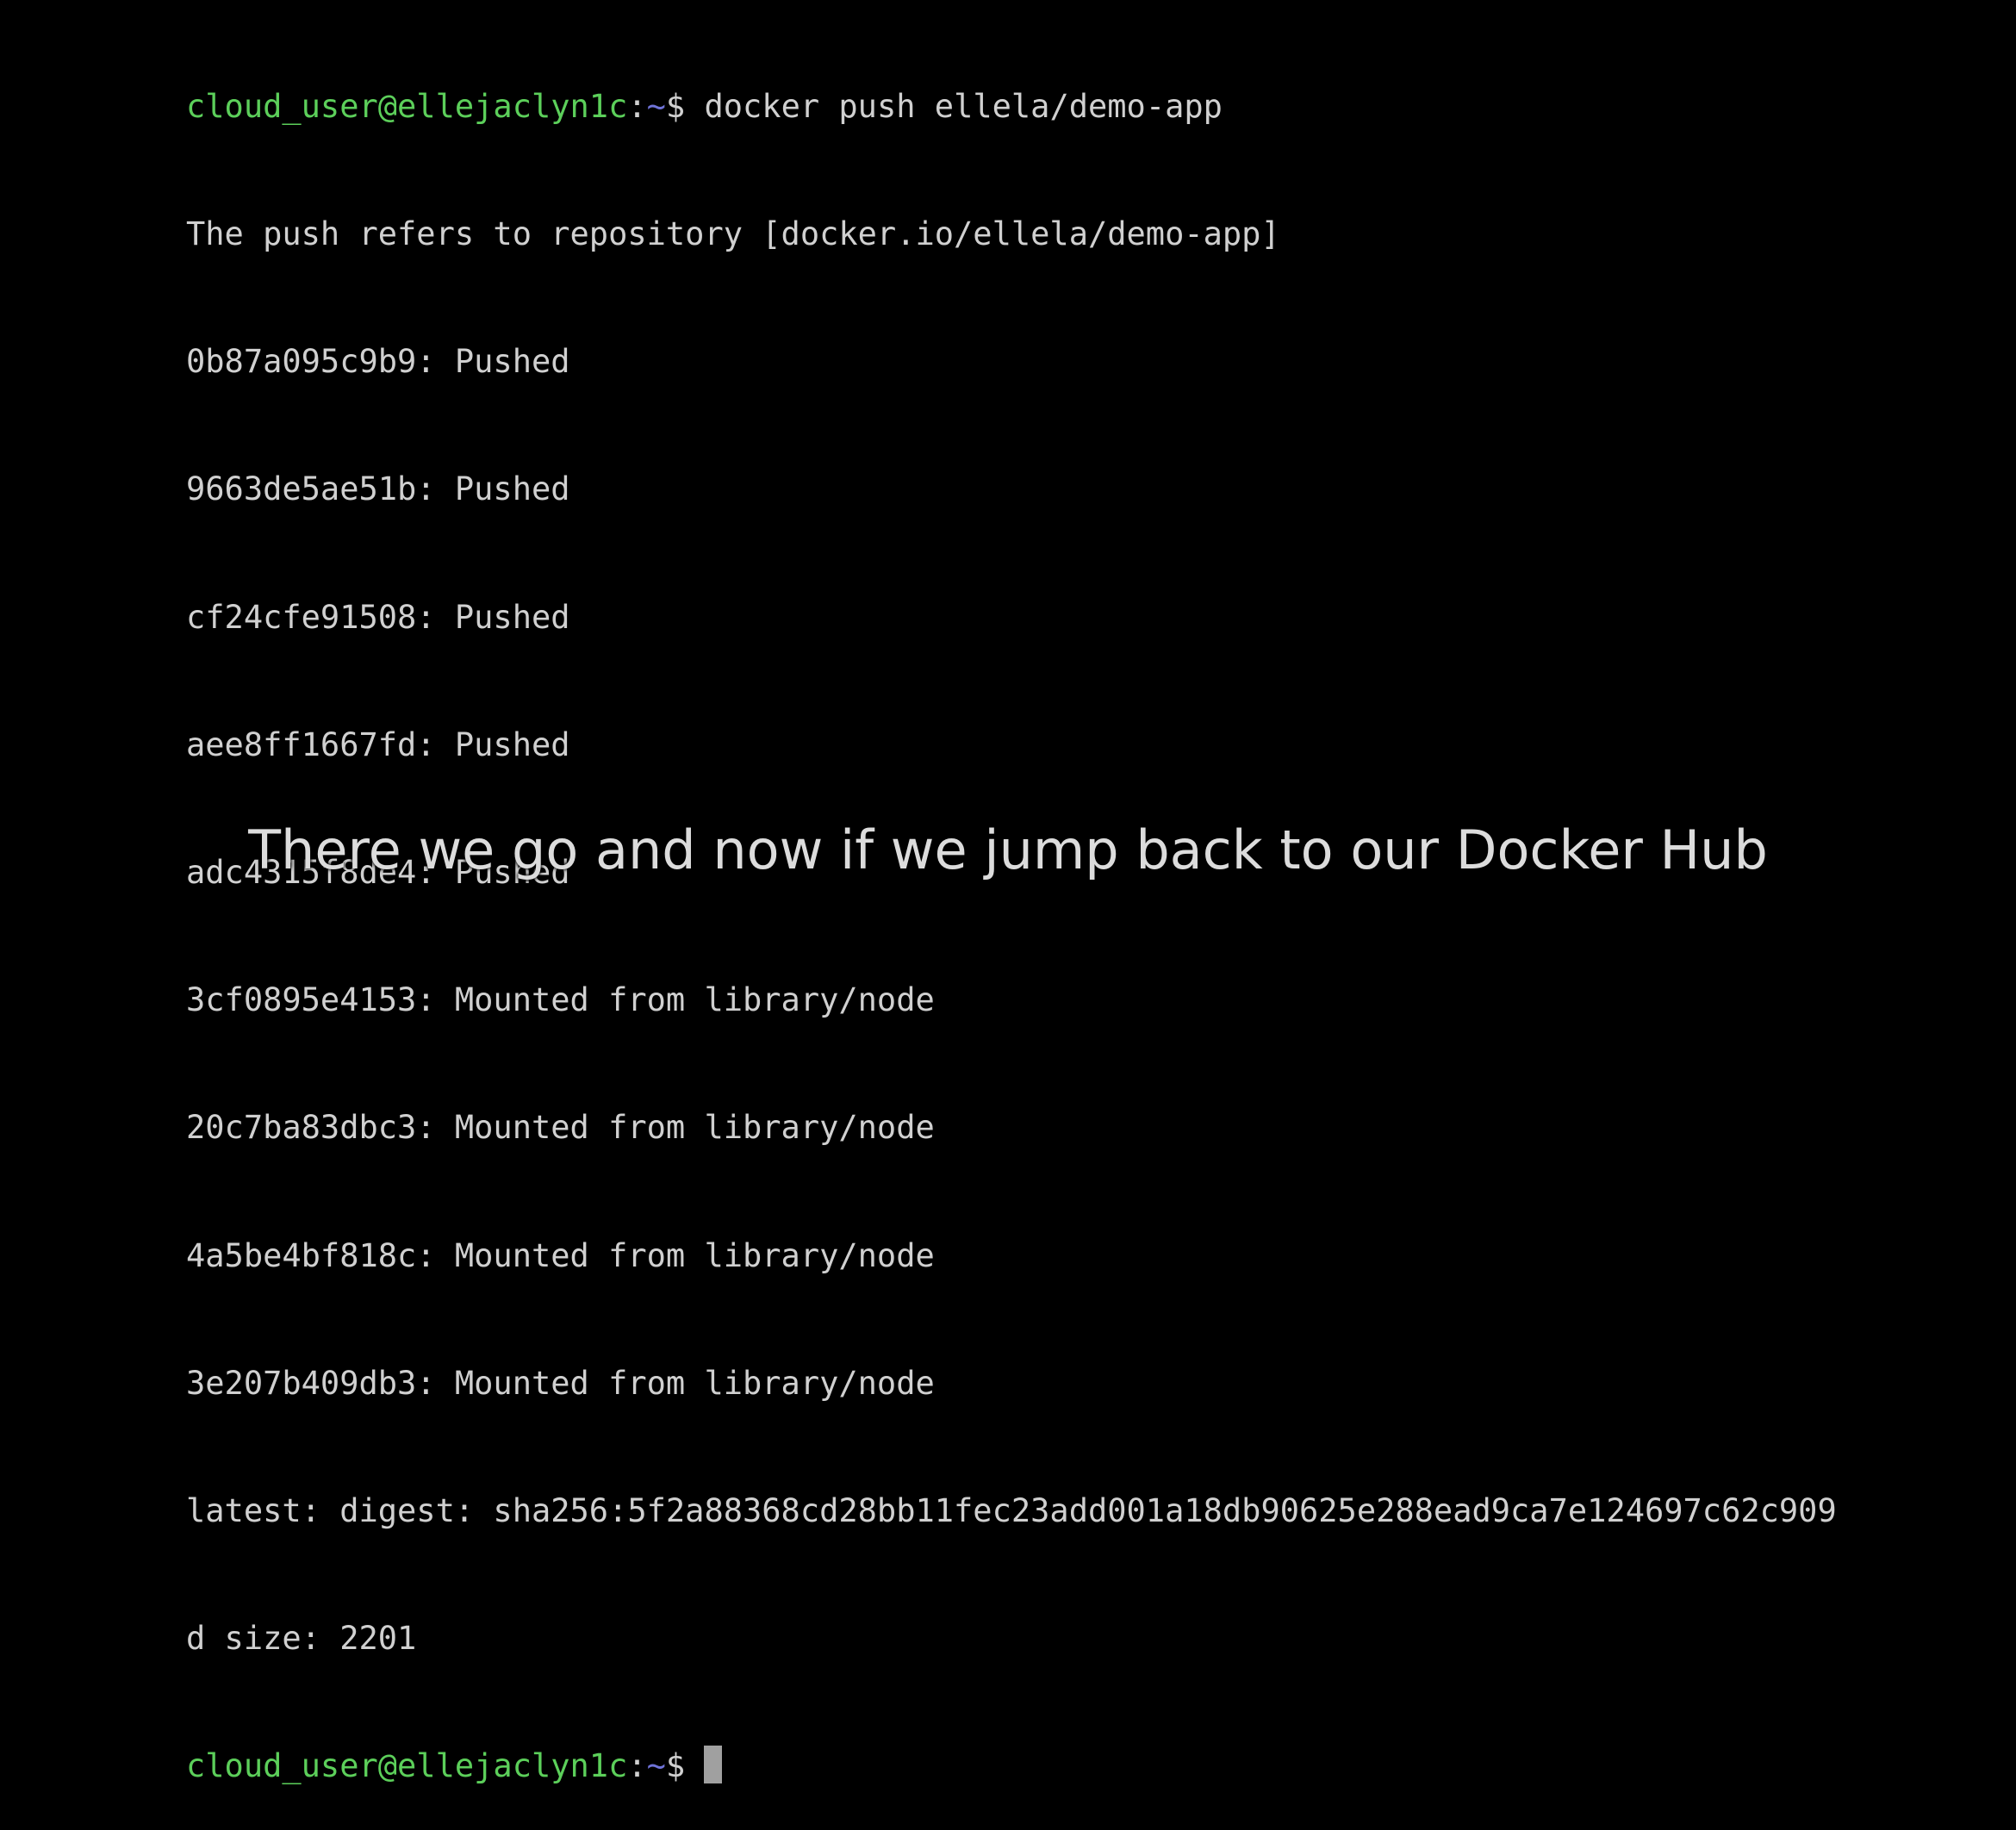 Image resolution: width=2016 pixels, height=1830 pixels. Describe the element at coordinates (378, 617) in the screenshot. I see `output-line: cf24cfe91508: Pushed` at that location.